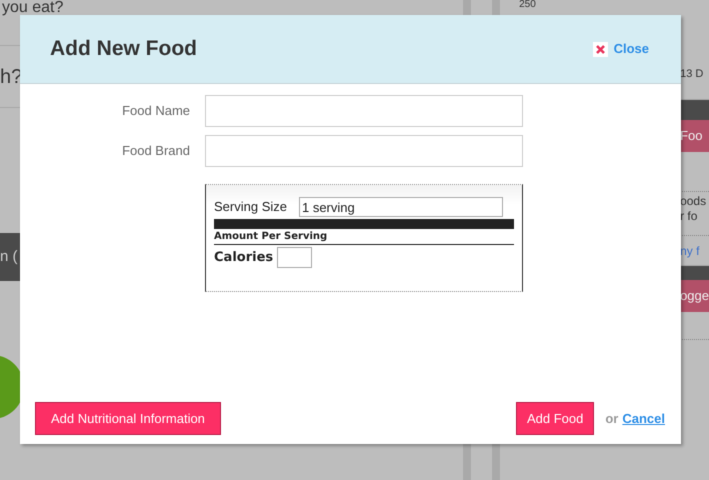 Image resolution: width=709 pixels, height=480 pixels. I want to click on date-label: 13 D, so click(692, 74).